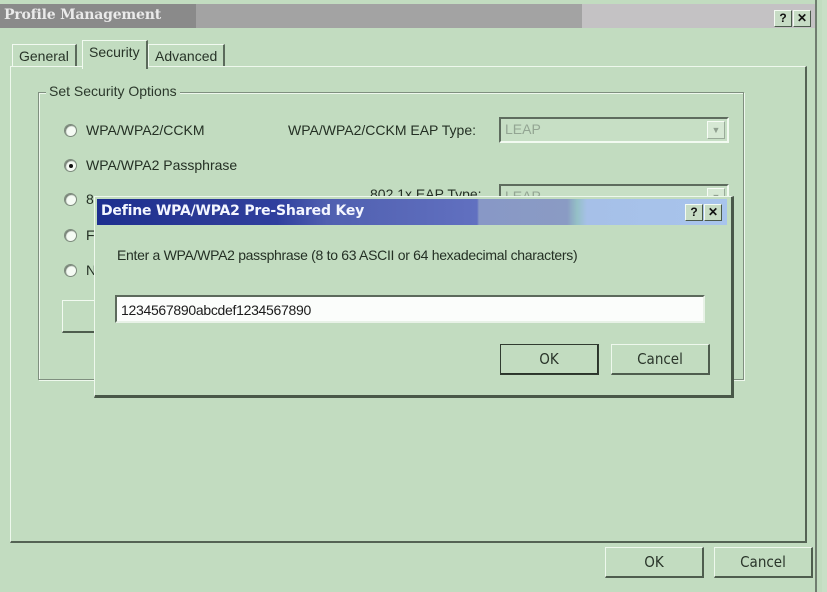 The image size is (827, 592). What do you see at coordinates (412, 212) in the screenshot?
I see `dialog-titlebar: Define WPA/WPA2 Pre-Shared Key ? ✕` at bounding box center [412, 212].